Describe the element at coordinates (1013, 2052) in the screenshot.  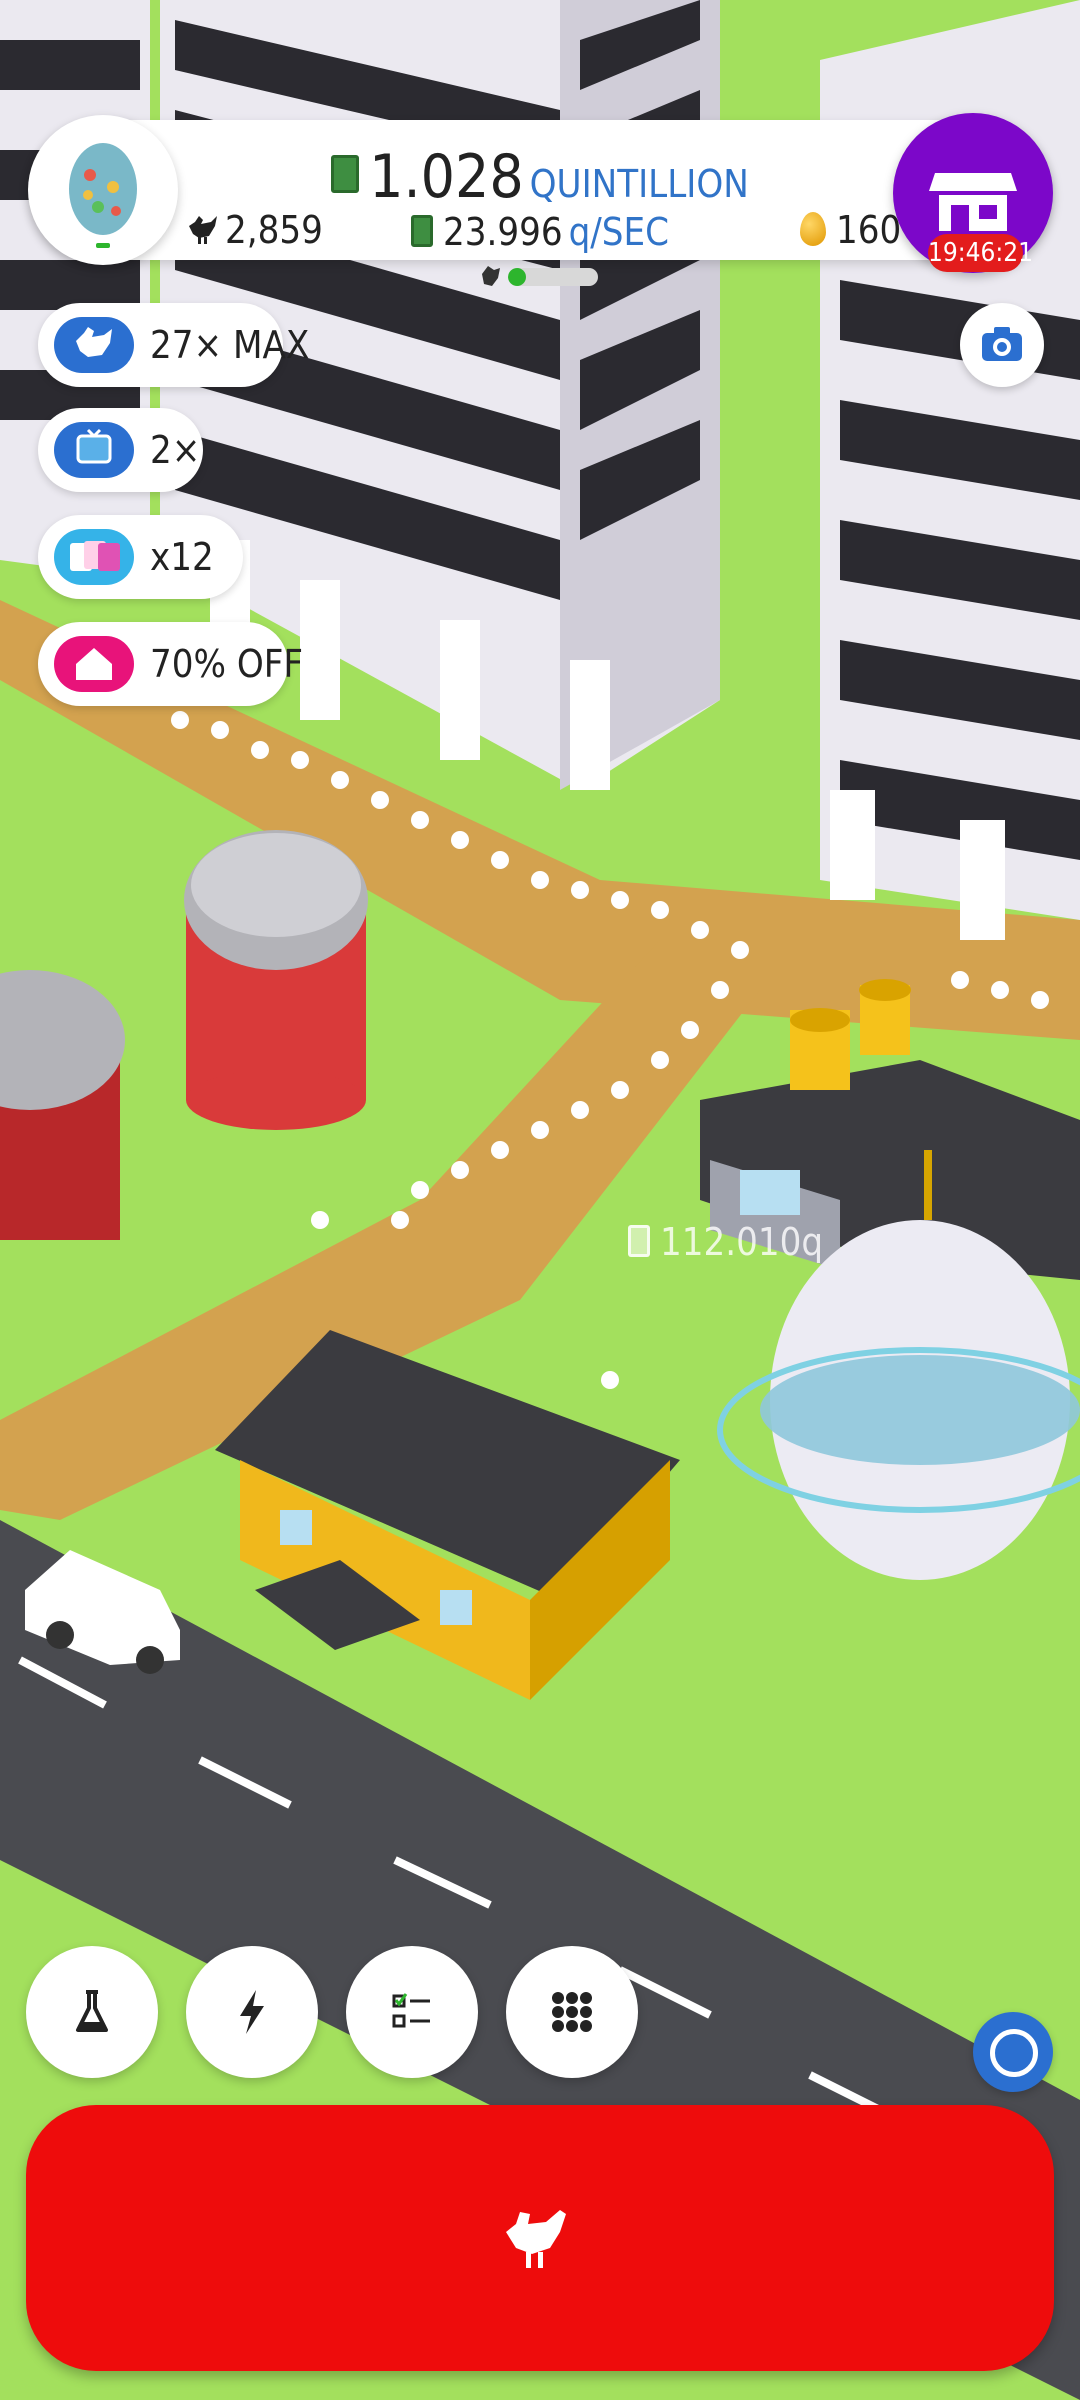
I see `assistant-circle-button` at that location.